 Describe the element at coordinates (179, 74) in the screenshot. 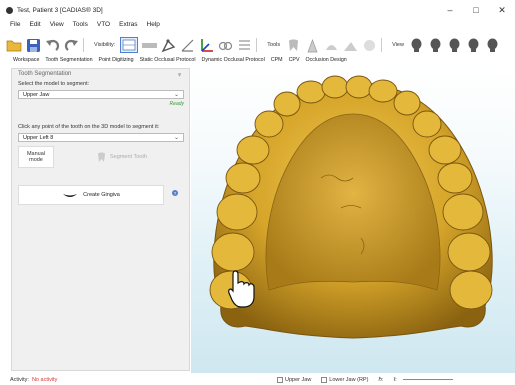

I see `pin-icon: ᵩ` at that location.